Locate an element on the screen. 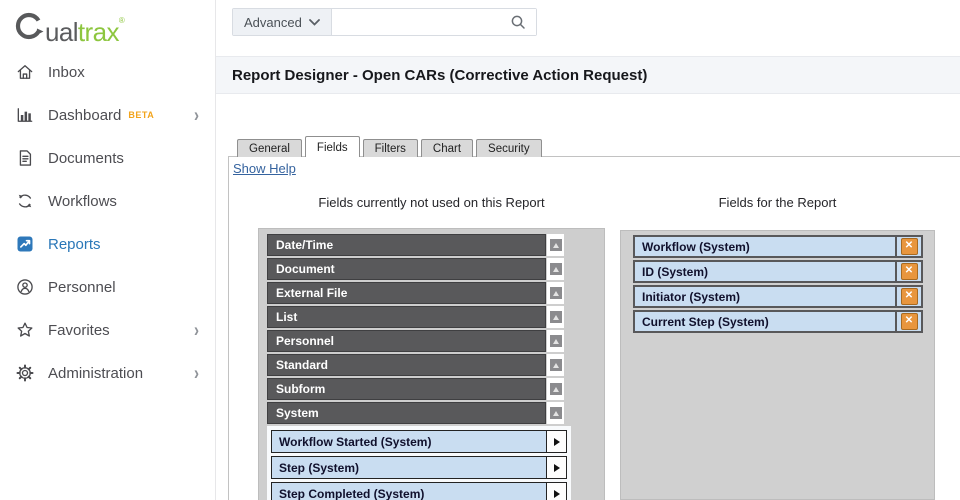  report-field-row-current-step: Current Step (System) ✕ is located at coordinates (778, 321).